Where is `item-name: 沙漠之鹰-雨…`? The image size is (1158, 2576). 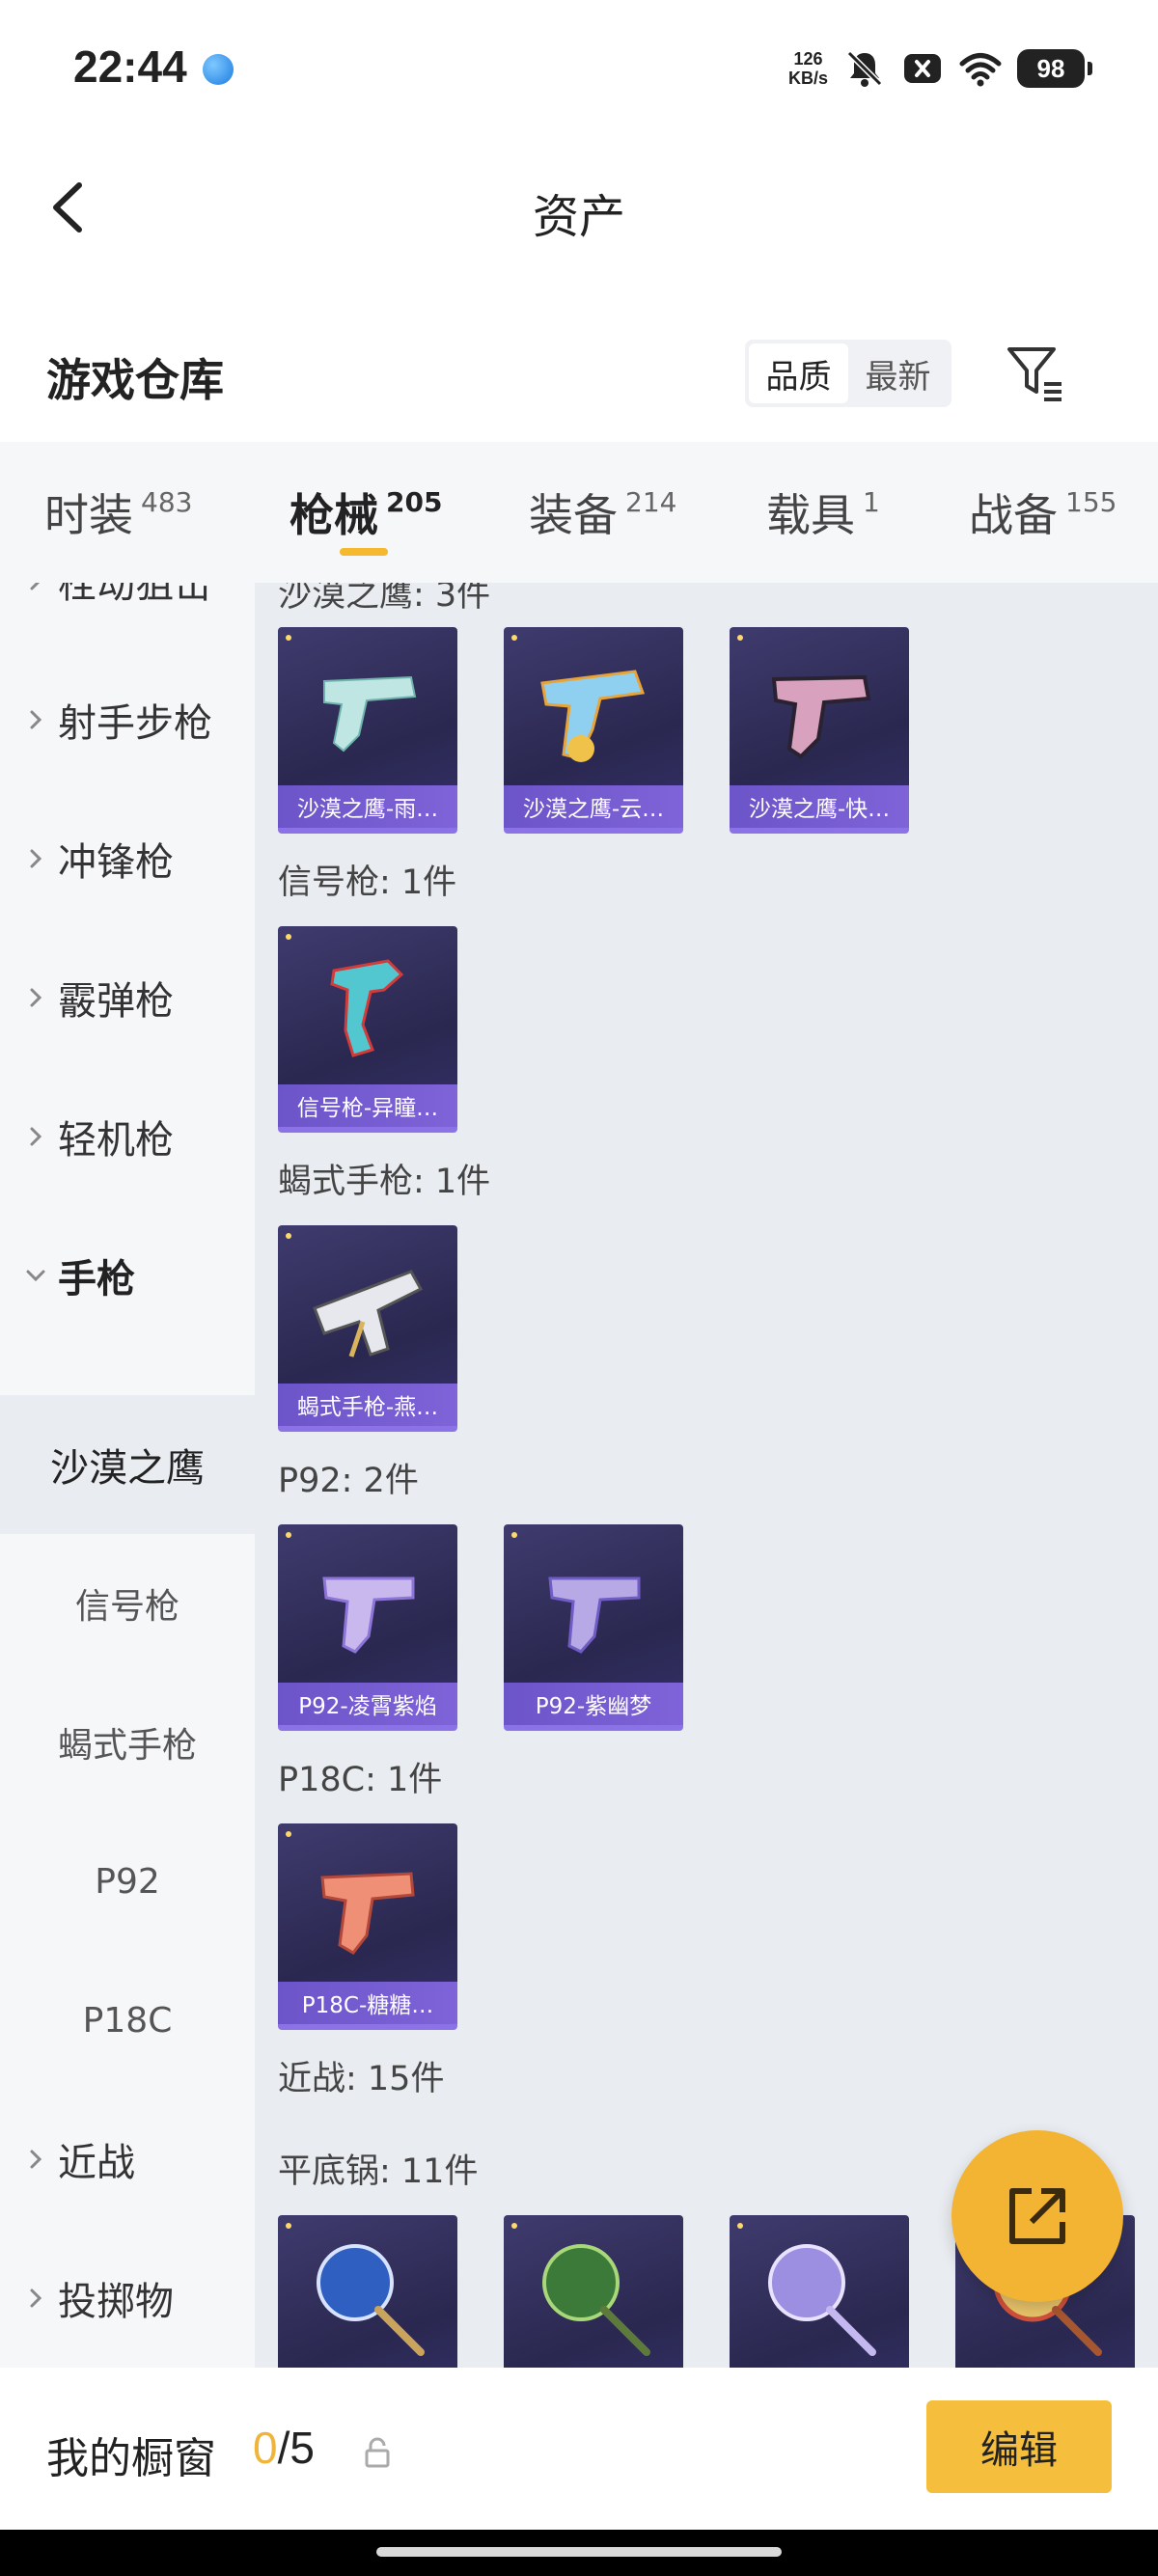 item-name: 沙漠之鹰-雨… is located at coordinates (367, 807).